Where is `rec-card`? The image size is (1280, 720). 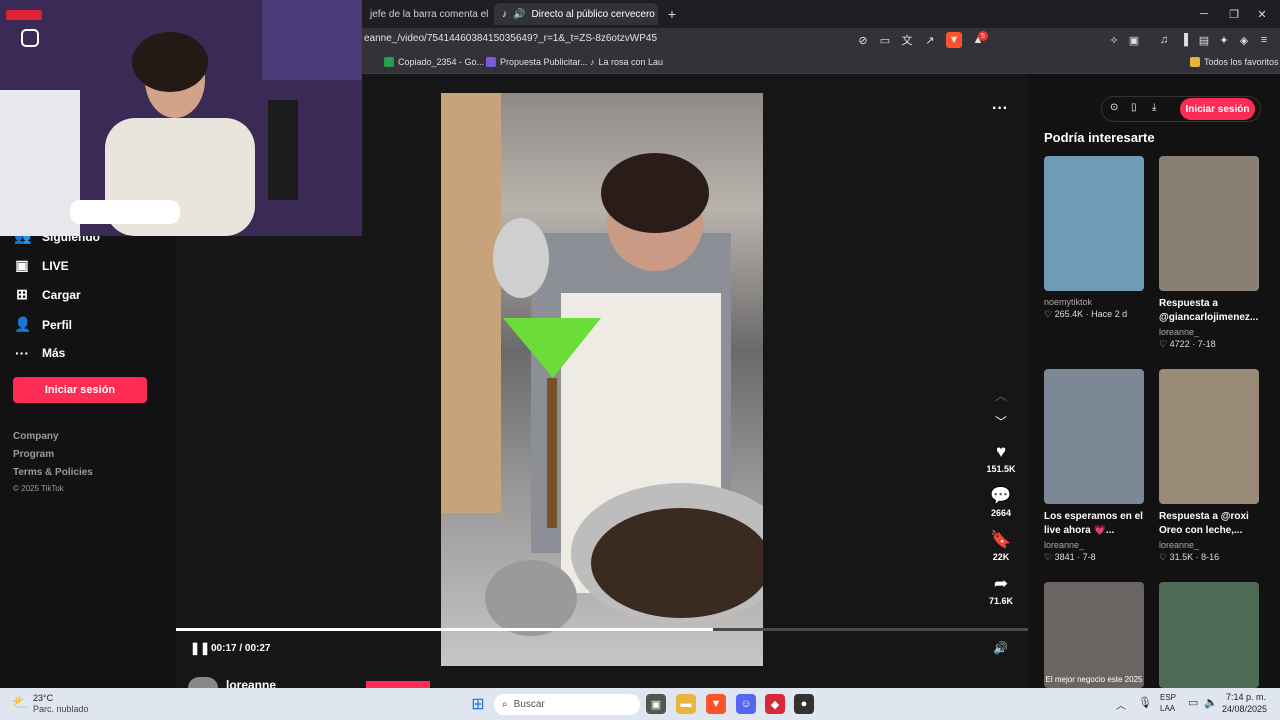 rec-card is located at coordinates (1209, 635).